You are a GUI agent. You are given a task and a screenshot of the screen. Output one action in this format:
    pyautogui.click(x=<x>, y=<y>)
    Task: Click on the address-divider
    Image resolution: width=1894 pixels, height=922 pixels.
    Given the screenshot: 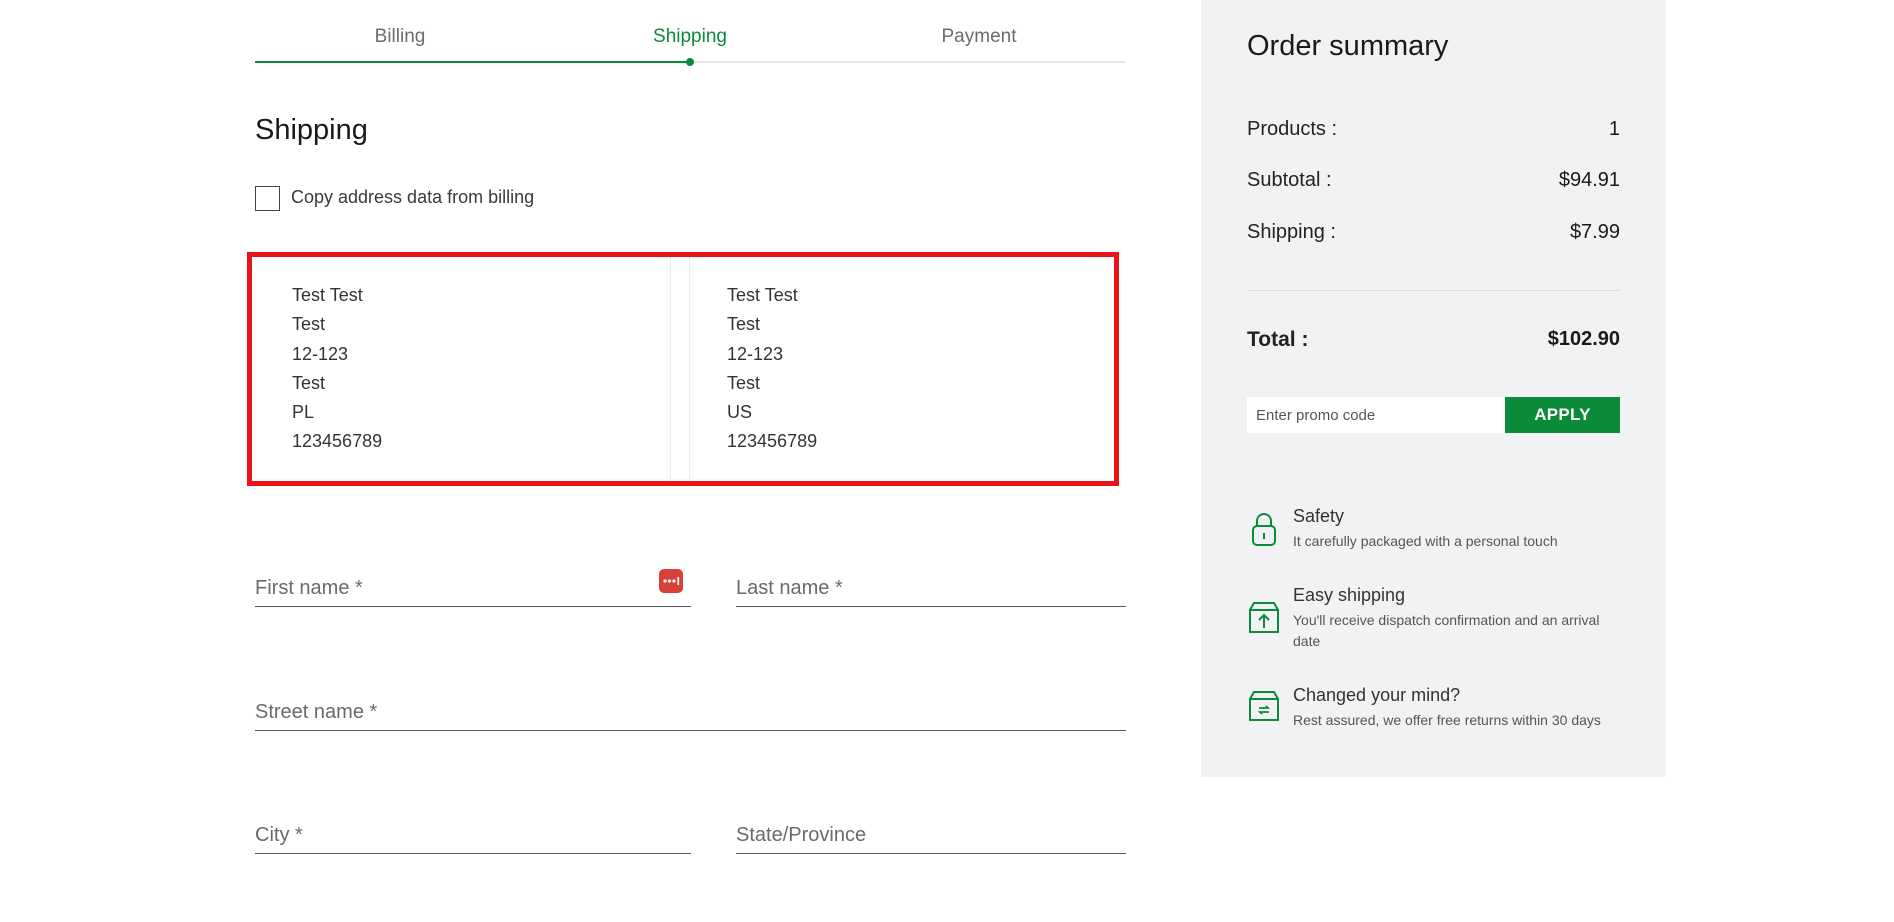 What is the action you would take?
    pyautogui.click(x=670, y=369)
    